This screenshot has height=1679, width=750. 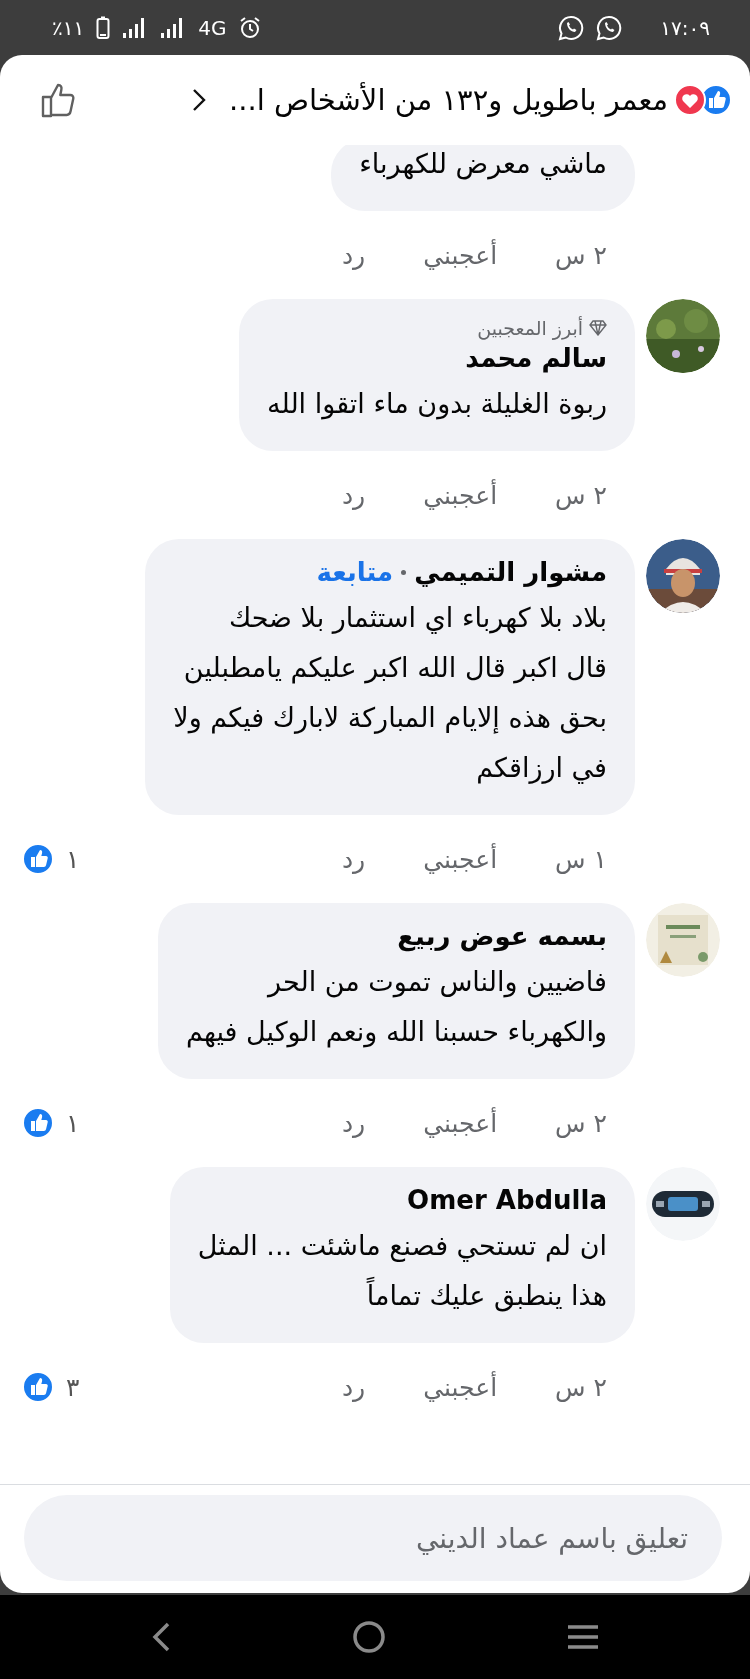 I want to click on battery-percent: ٪١١, so click(x=68, y=27).